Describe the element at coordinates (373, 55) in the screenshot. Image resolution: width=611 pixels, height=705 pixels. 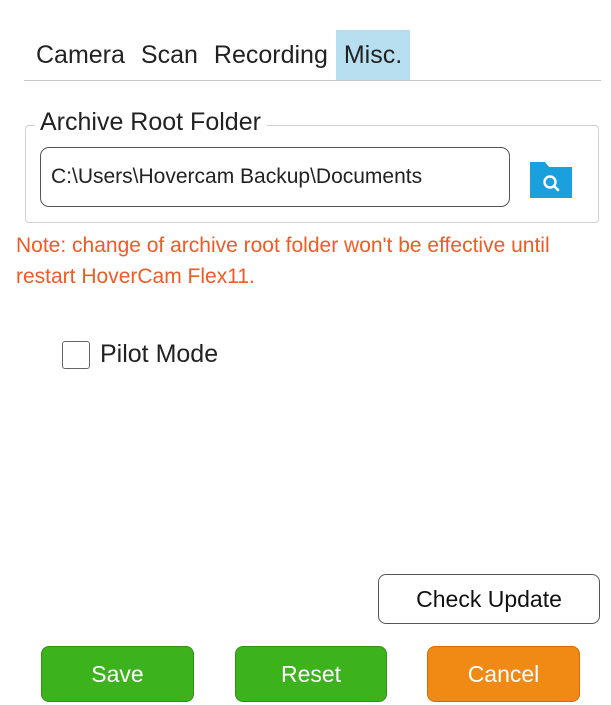
I see `tab-misc: Misc.` at that location.